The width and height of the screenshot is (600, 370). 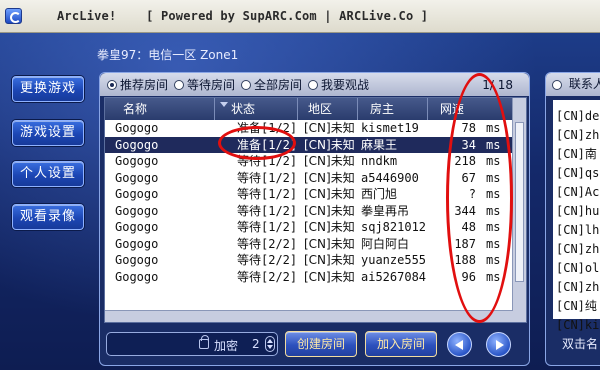 I want to click on sort-down-icon, so click(x=224, y=104).